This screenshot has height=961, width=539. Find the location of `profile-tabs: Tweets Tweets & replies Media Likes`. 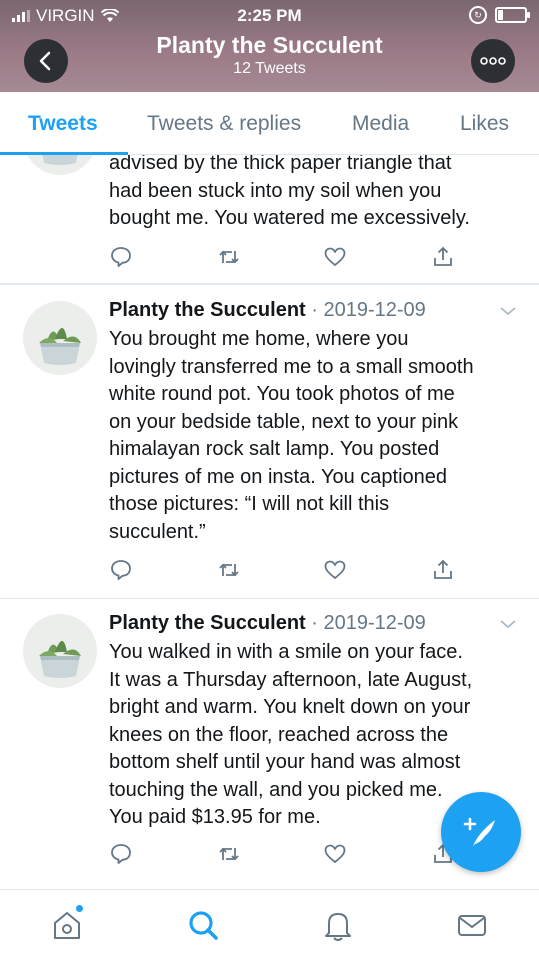

profile-tabs: Tweets Tweets & replies Media Likes is located at coordinates (269, 123).